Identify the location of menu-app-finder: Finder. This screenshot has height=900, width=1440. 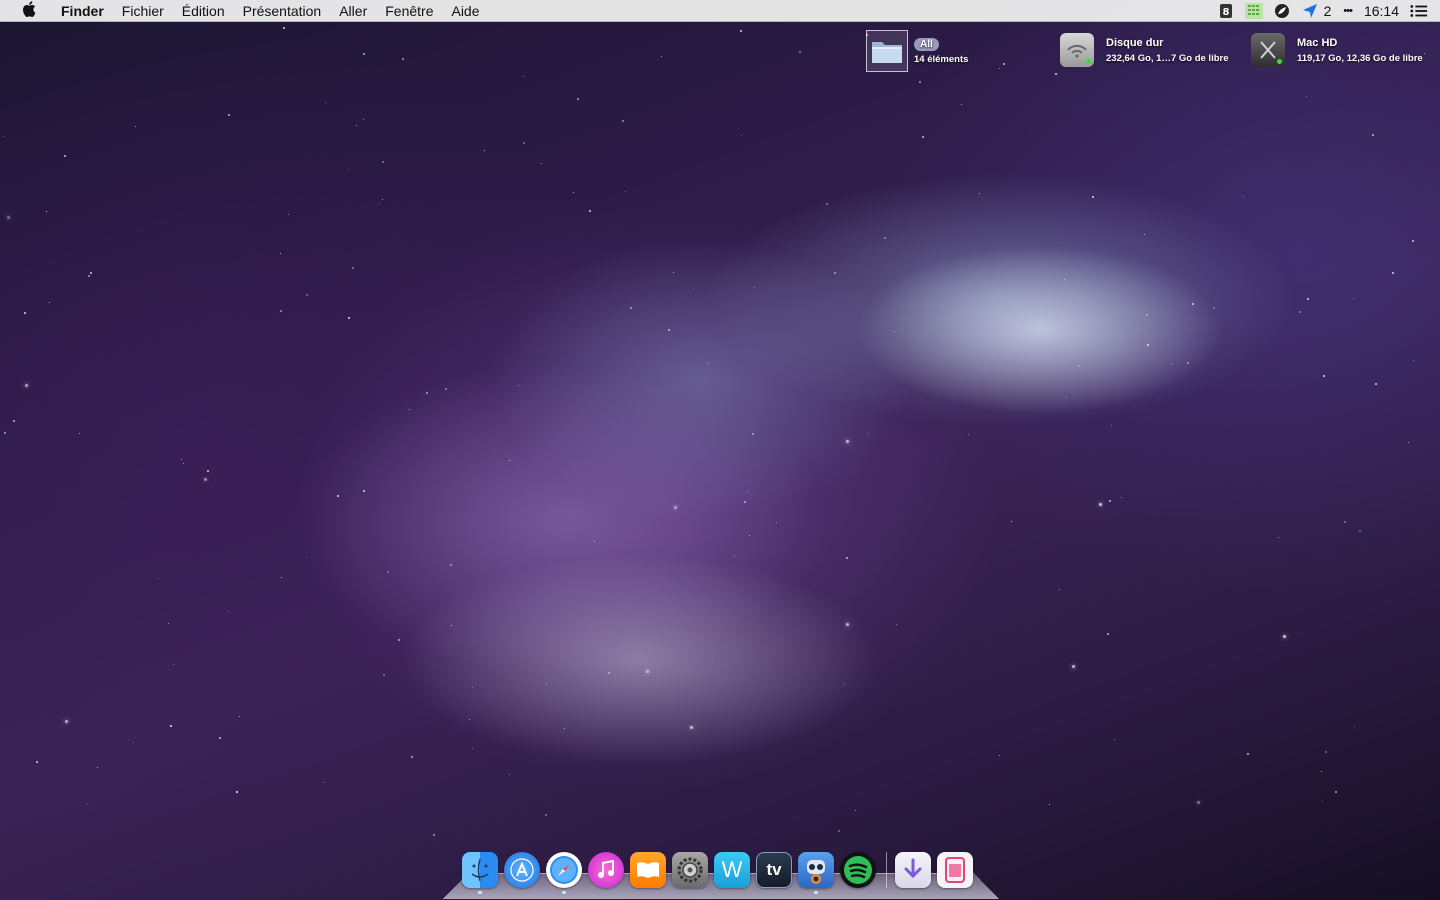
(82, 11).